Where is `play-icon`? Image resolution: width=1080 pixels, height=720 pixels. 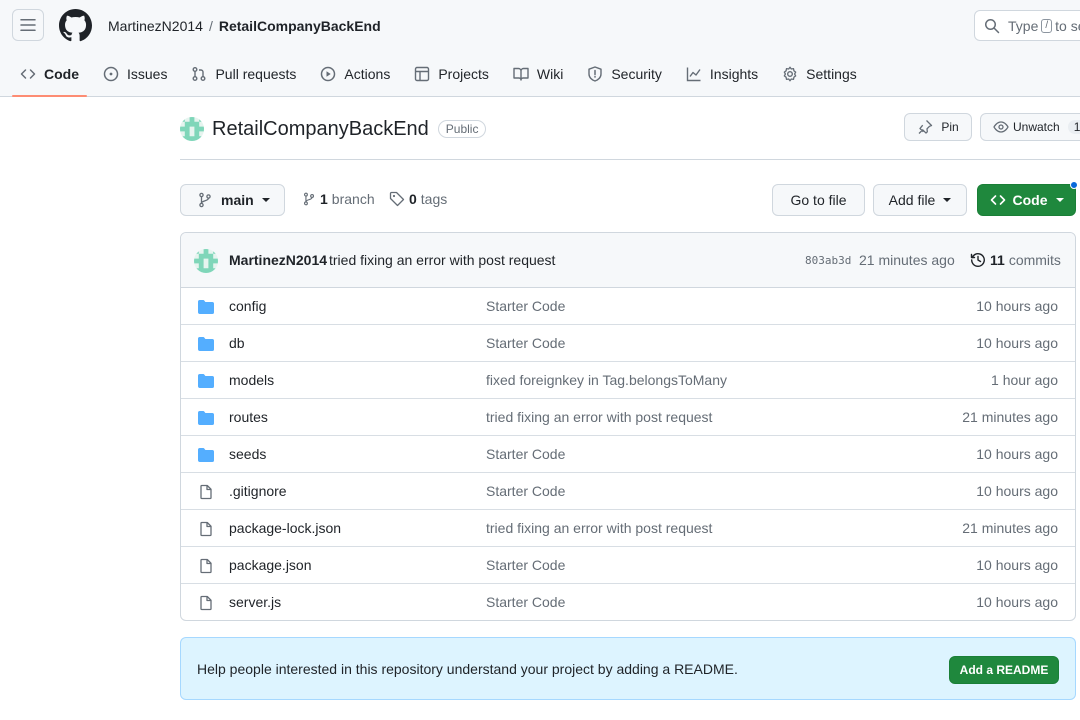
play-icon is located at coordinates (328, 74).